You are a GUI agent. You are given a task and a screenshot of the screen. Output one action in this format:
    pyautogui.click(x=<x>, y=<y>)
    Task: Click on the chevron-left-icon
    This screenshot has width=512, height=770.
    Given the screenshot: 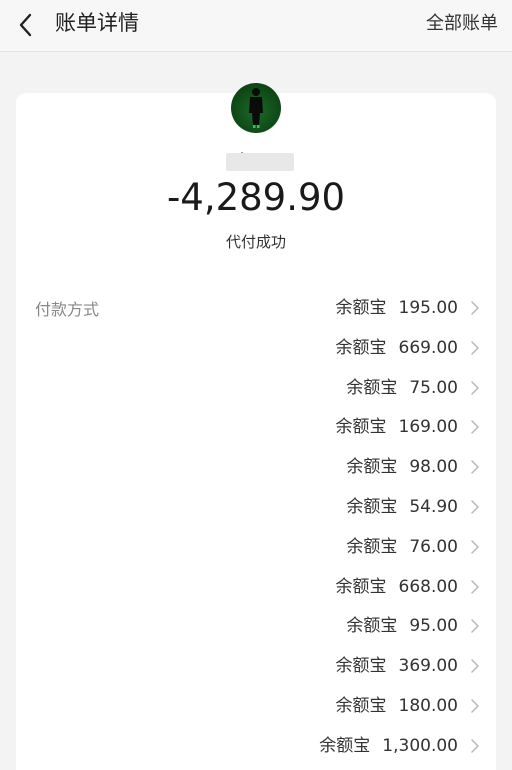 What is the action you would take?
    pyautogui.click(x=25, y=25)
    